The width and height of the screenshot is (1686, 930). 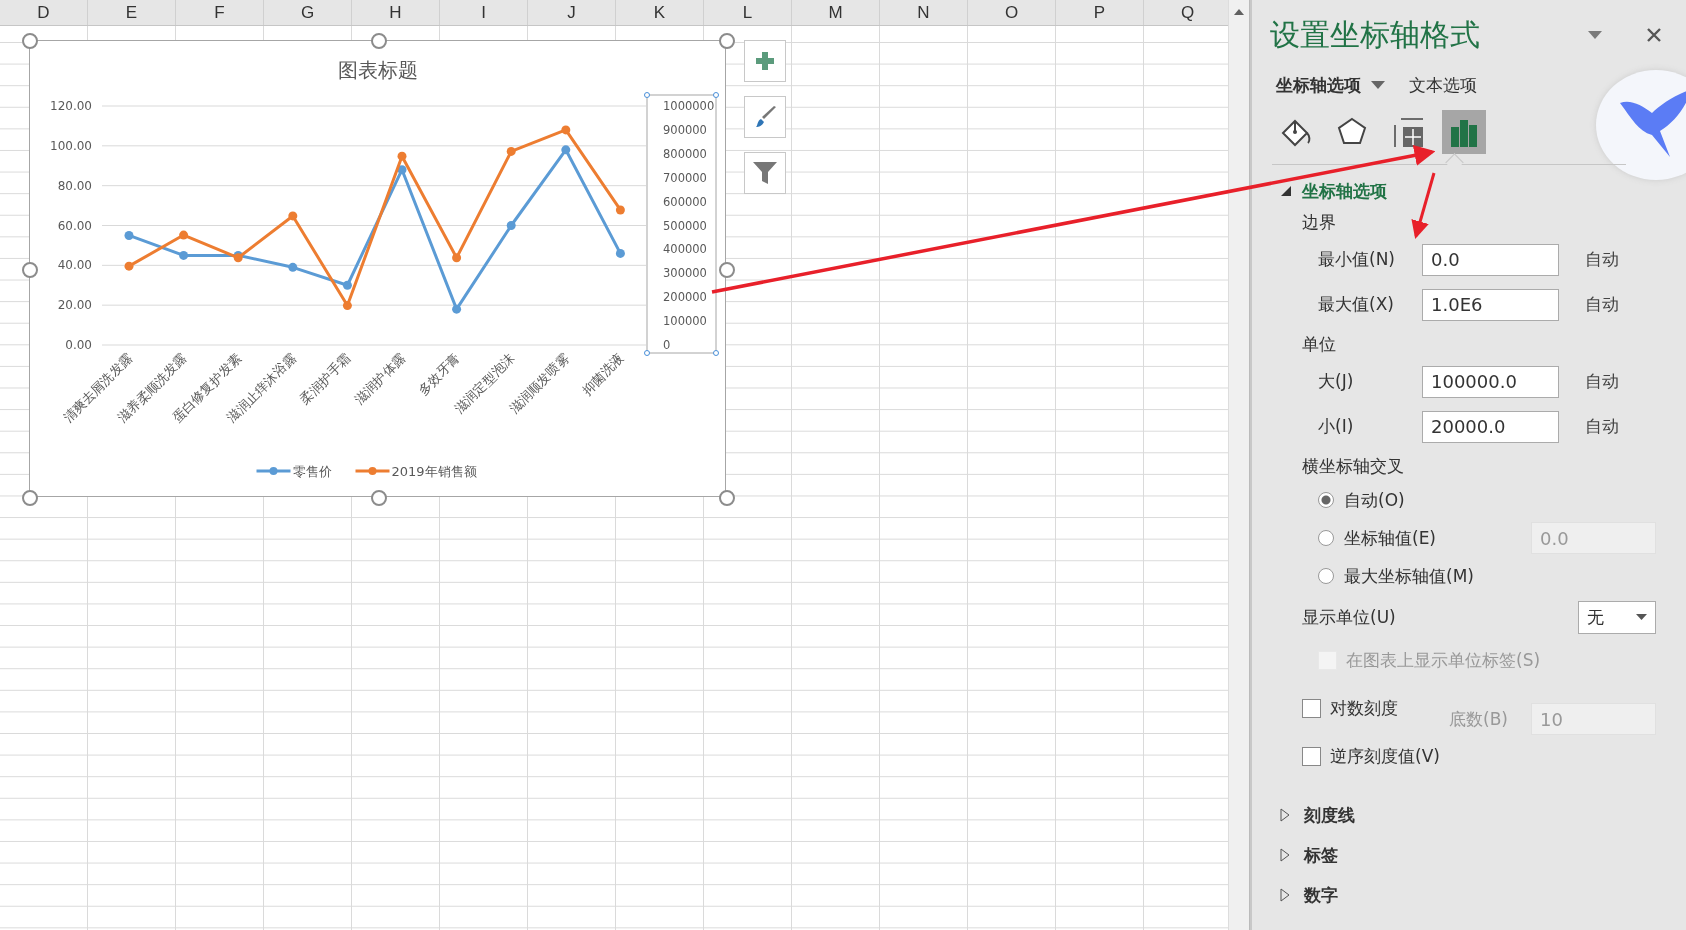 What do you see at coordinates (1409, 576) in the screenshot?
I see `radio-label: 最大坐标轴值(M)` at bounding box center [1409, 576].